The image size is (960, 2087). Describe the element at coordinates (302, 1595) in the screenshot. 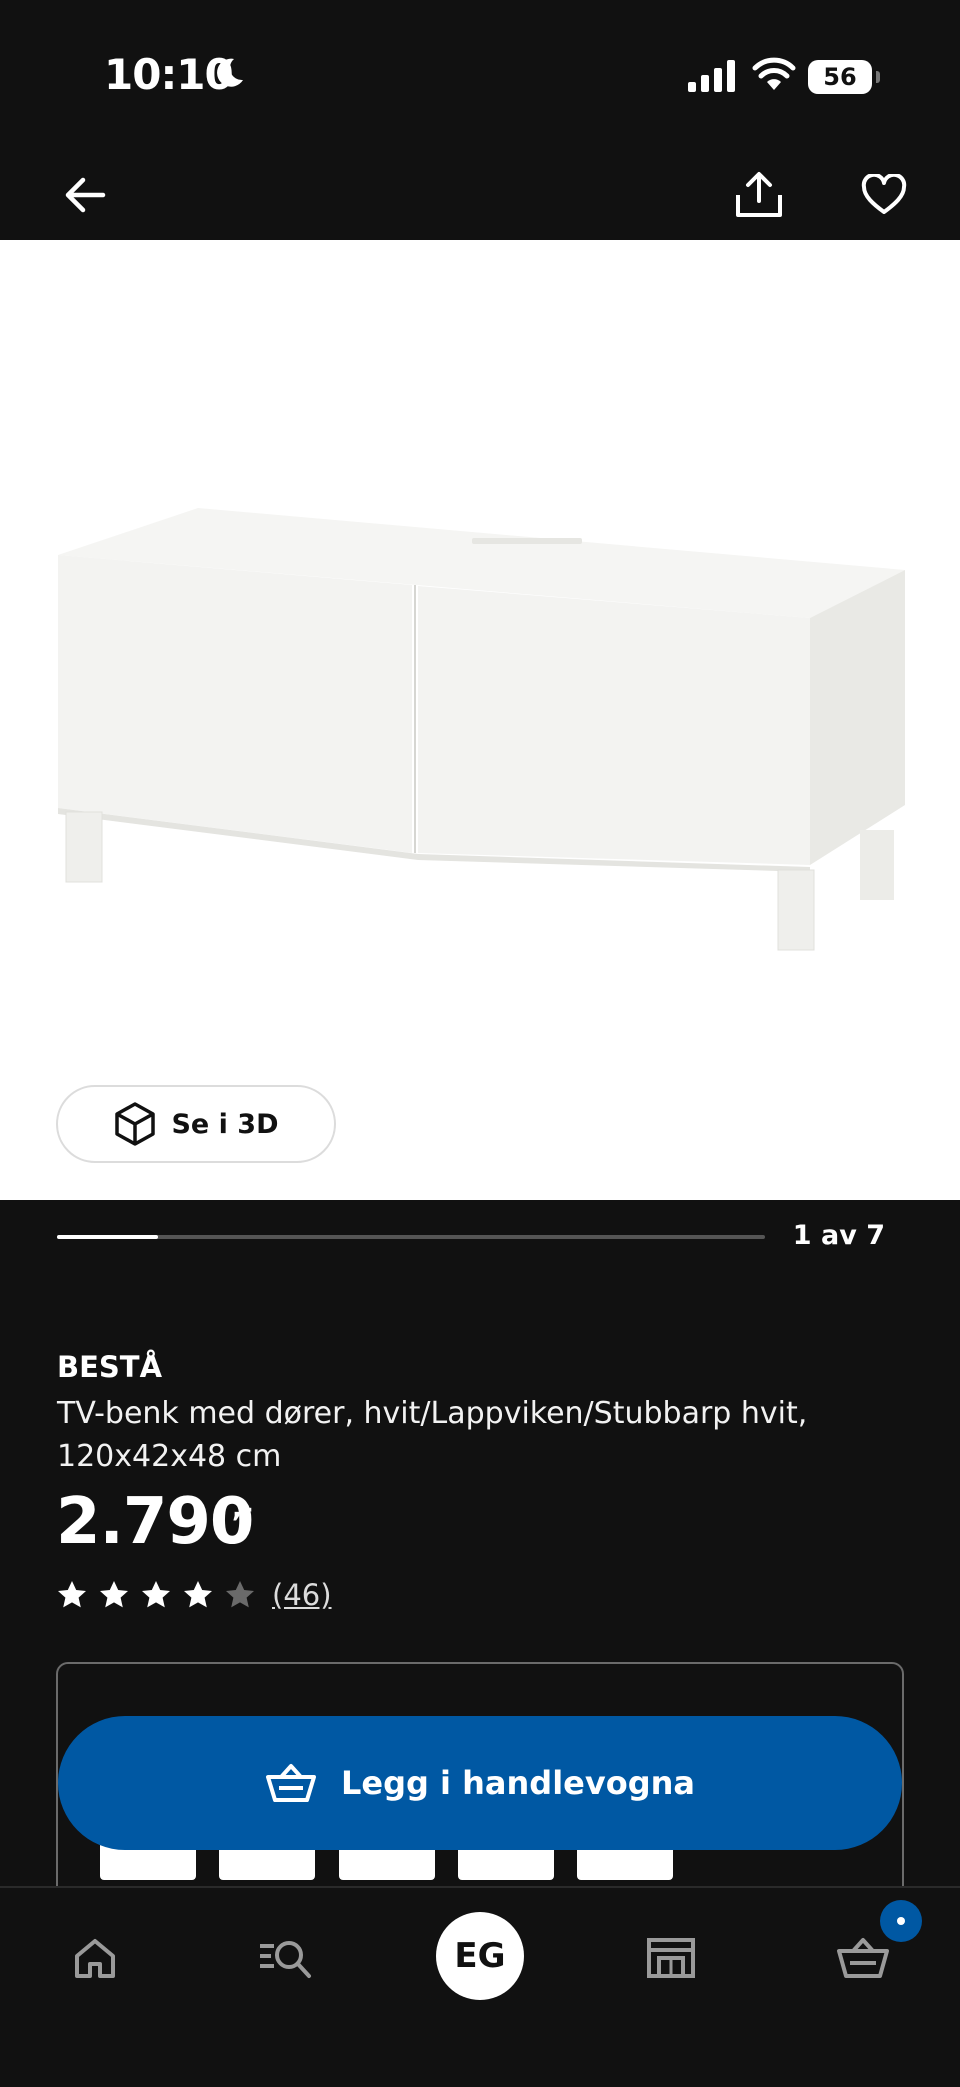

I see `review-count: (46)` at that location.